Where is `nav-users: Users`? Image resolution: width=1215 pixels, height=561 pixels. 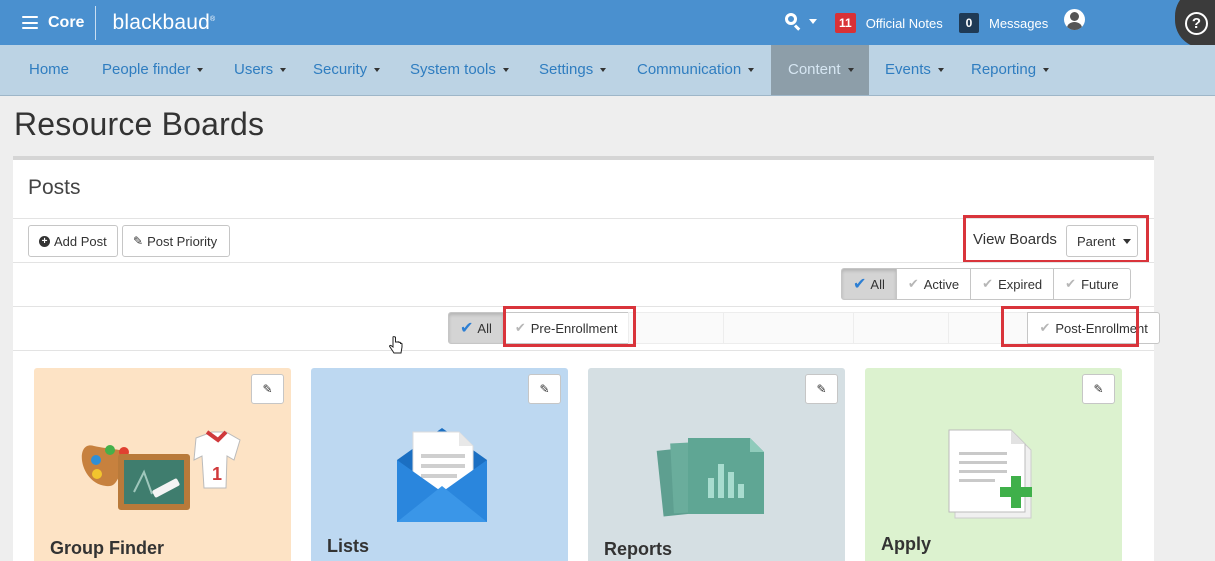 nav-users: Users is located at coordinates (260, 70).